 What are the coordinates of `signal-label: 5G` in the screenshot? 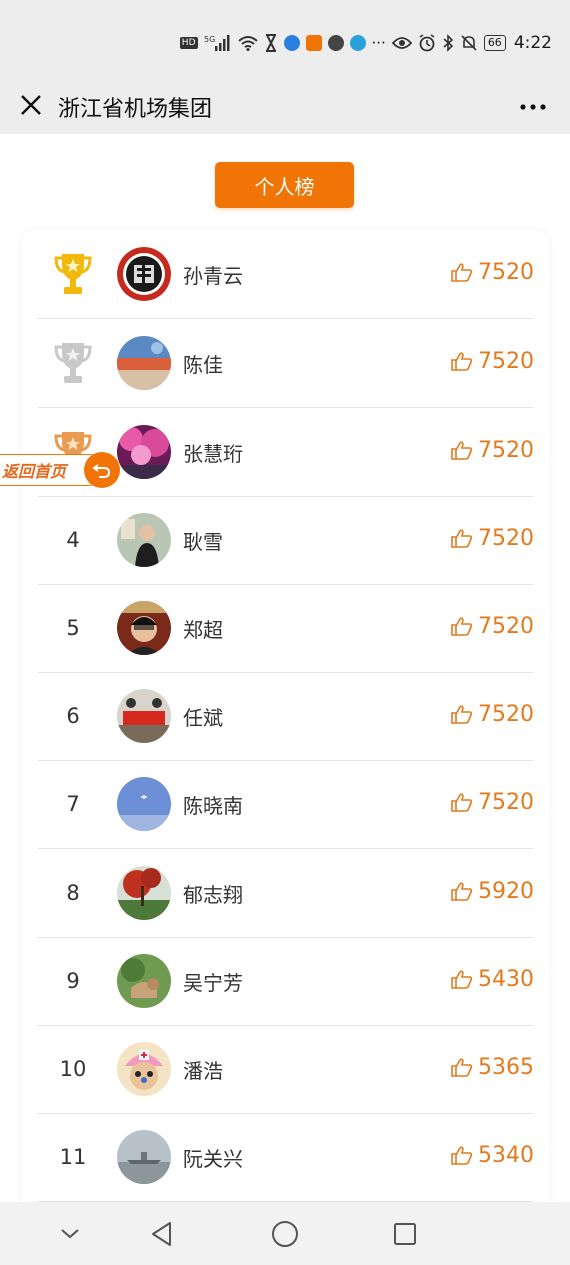 It's located at (209, 39).